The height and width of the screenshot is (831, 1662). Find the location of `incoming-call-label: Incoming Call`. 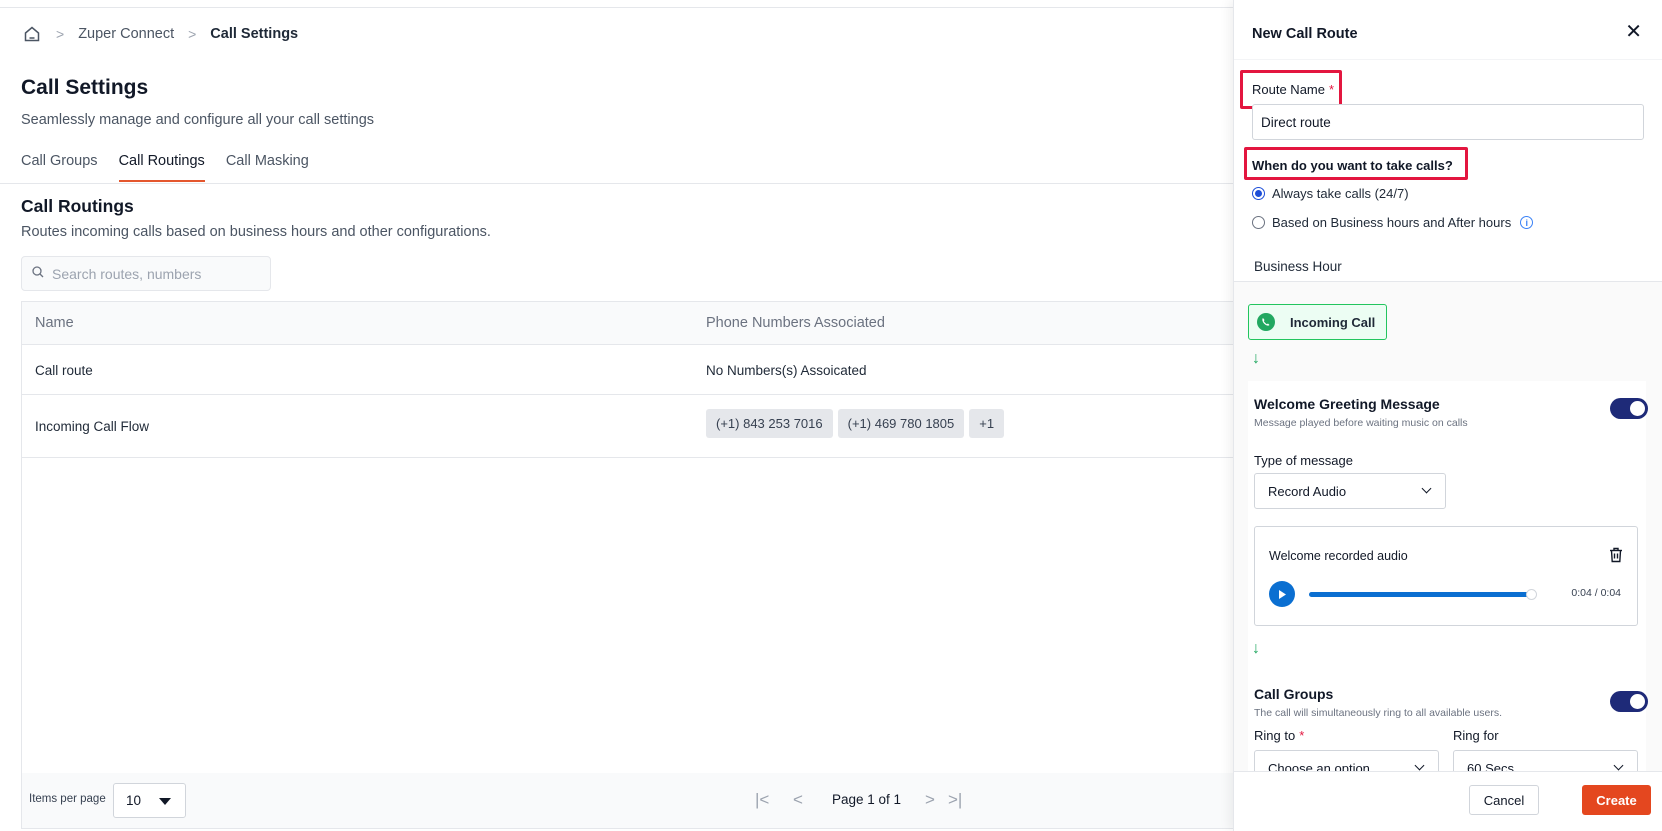

incoming-call-label: Incoming Call is located at coordinates (1333, 322).